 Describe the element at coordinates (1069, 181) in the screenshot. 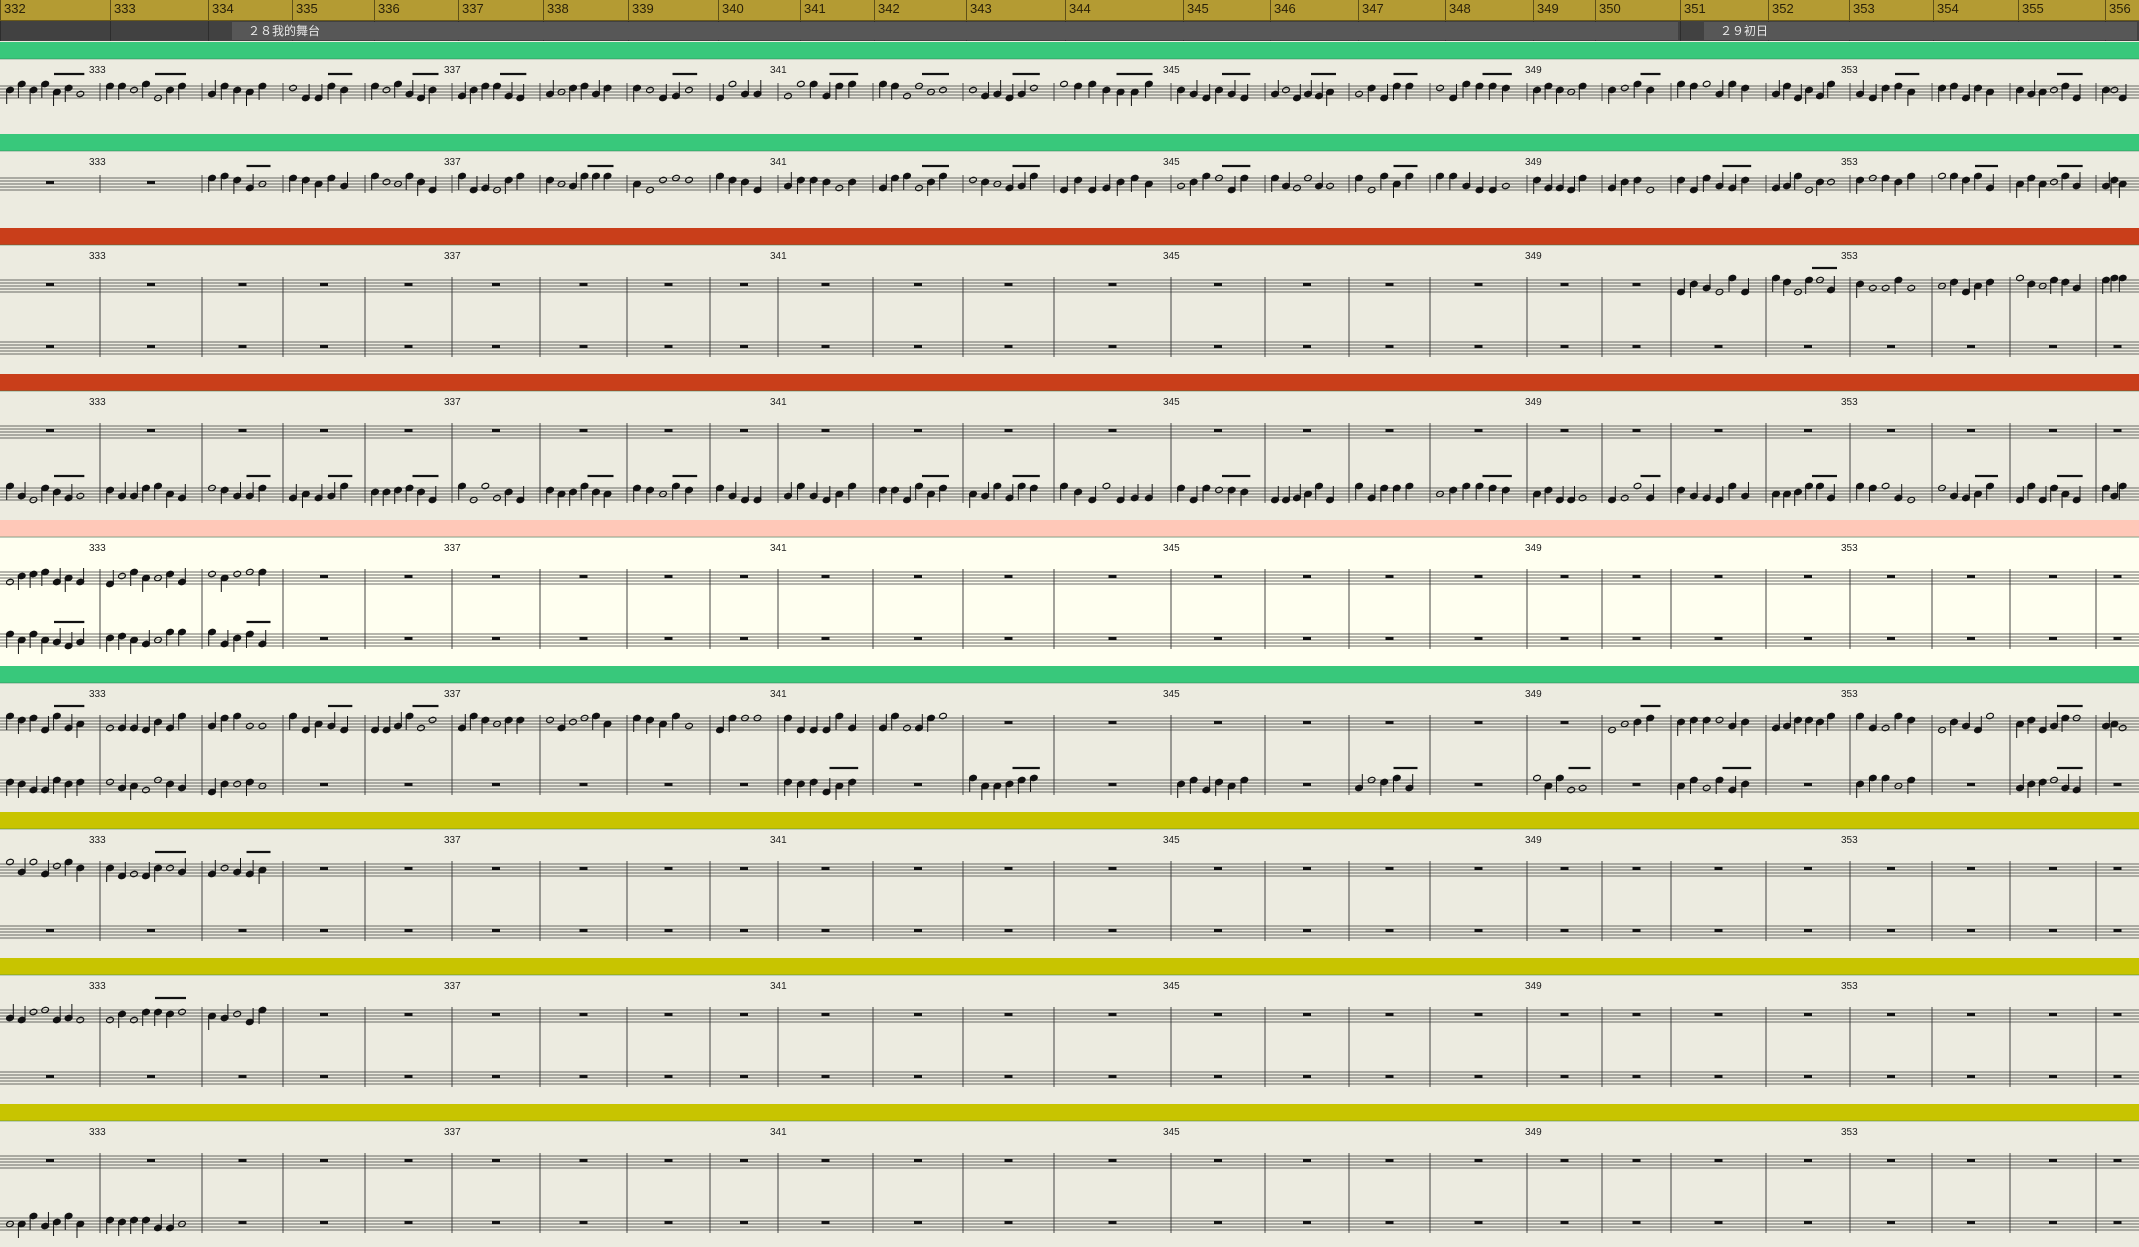

I see `track-2: 333 337 341 345 349 353` at that location.